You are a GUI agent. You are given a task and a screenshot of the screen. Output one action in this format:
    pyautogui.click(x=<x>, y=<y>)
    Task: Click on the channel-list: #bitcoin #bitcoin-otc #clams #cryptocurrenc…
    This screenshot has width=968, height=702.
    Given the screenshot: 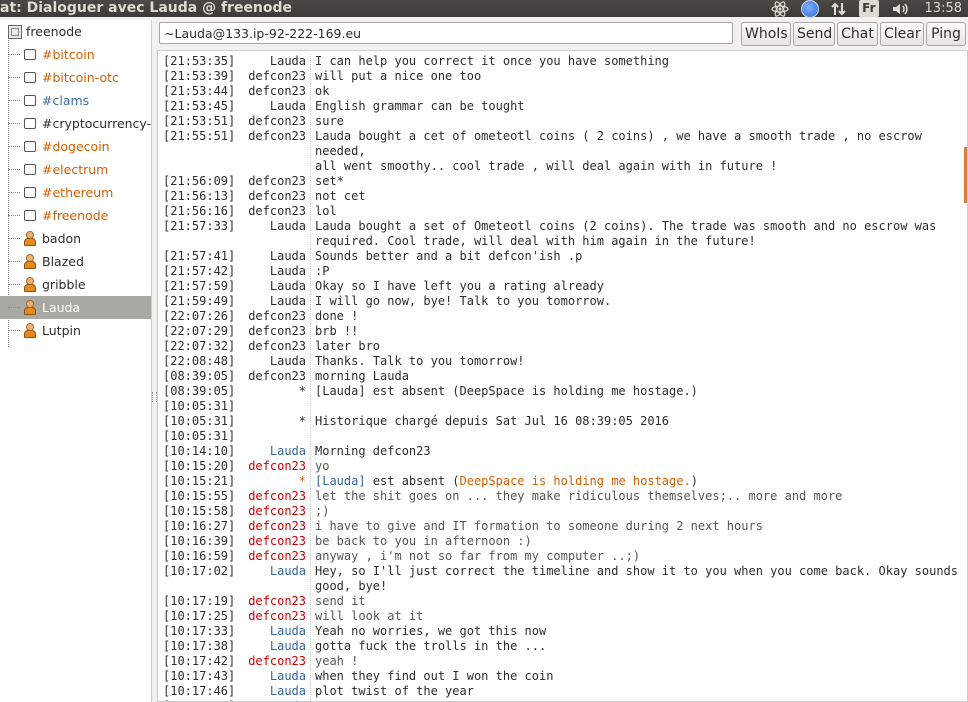 What is the action you would take?
    pyautogui.click(x=75, y=135)
    